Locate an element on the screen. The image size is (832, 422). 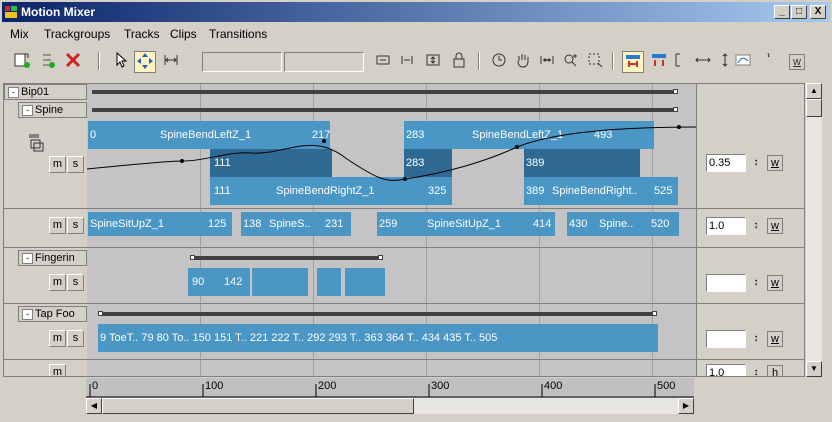
clip-spinesitup-3: 259 SpineSitUpZ_1 414 is located at coordinates (466, 224).